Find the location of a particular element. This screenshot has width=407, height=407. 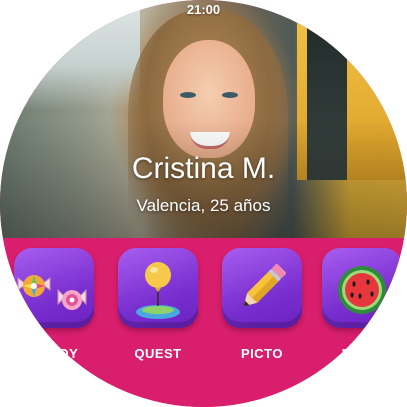

app-label: FRUIT is located at coordinates (362, 353).